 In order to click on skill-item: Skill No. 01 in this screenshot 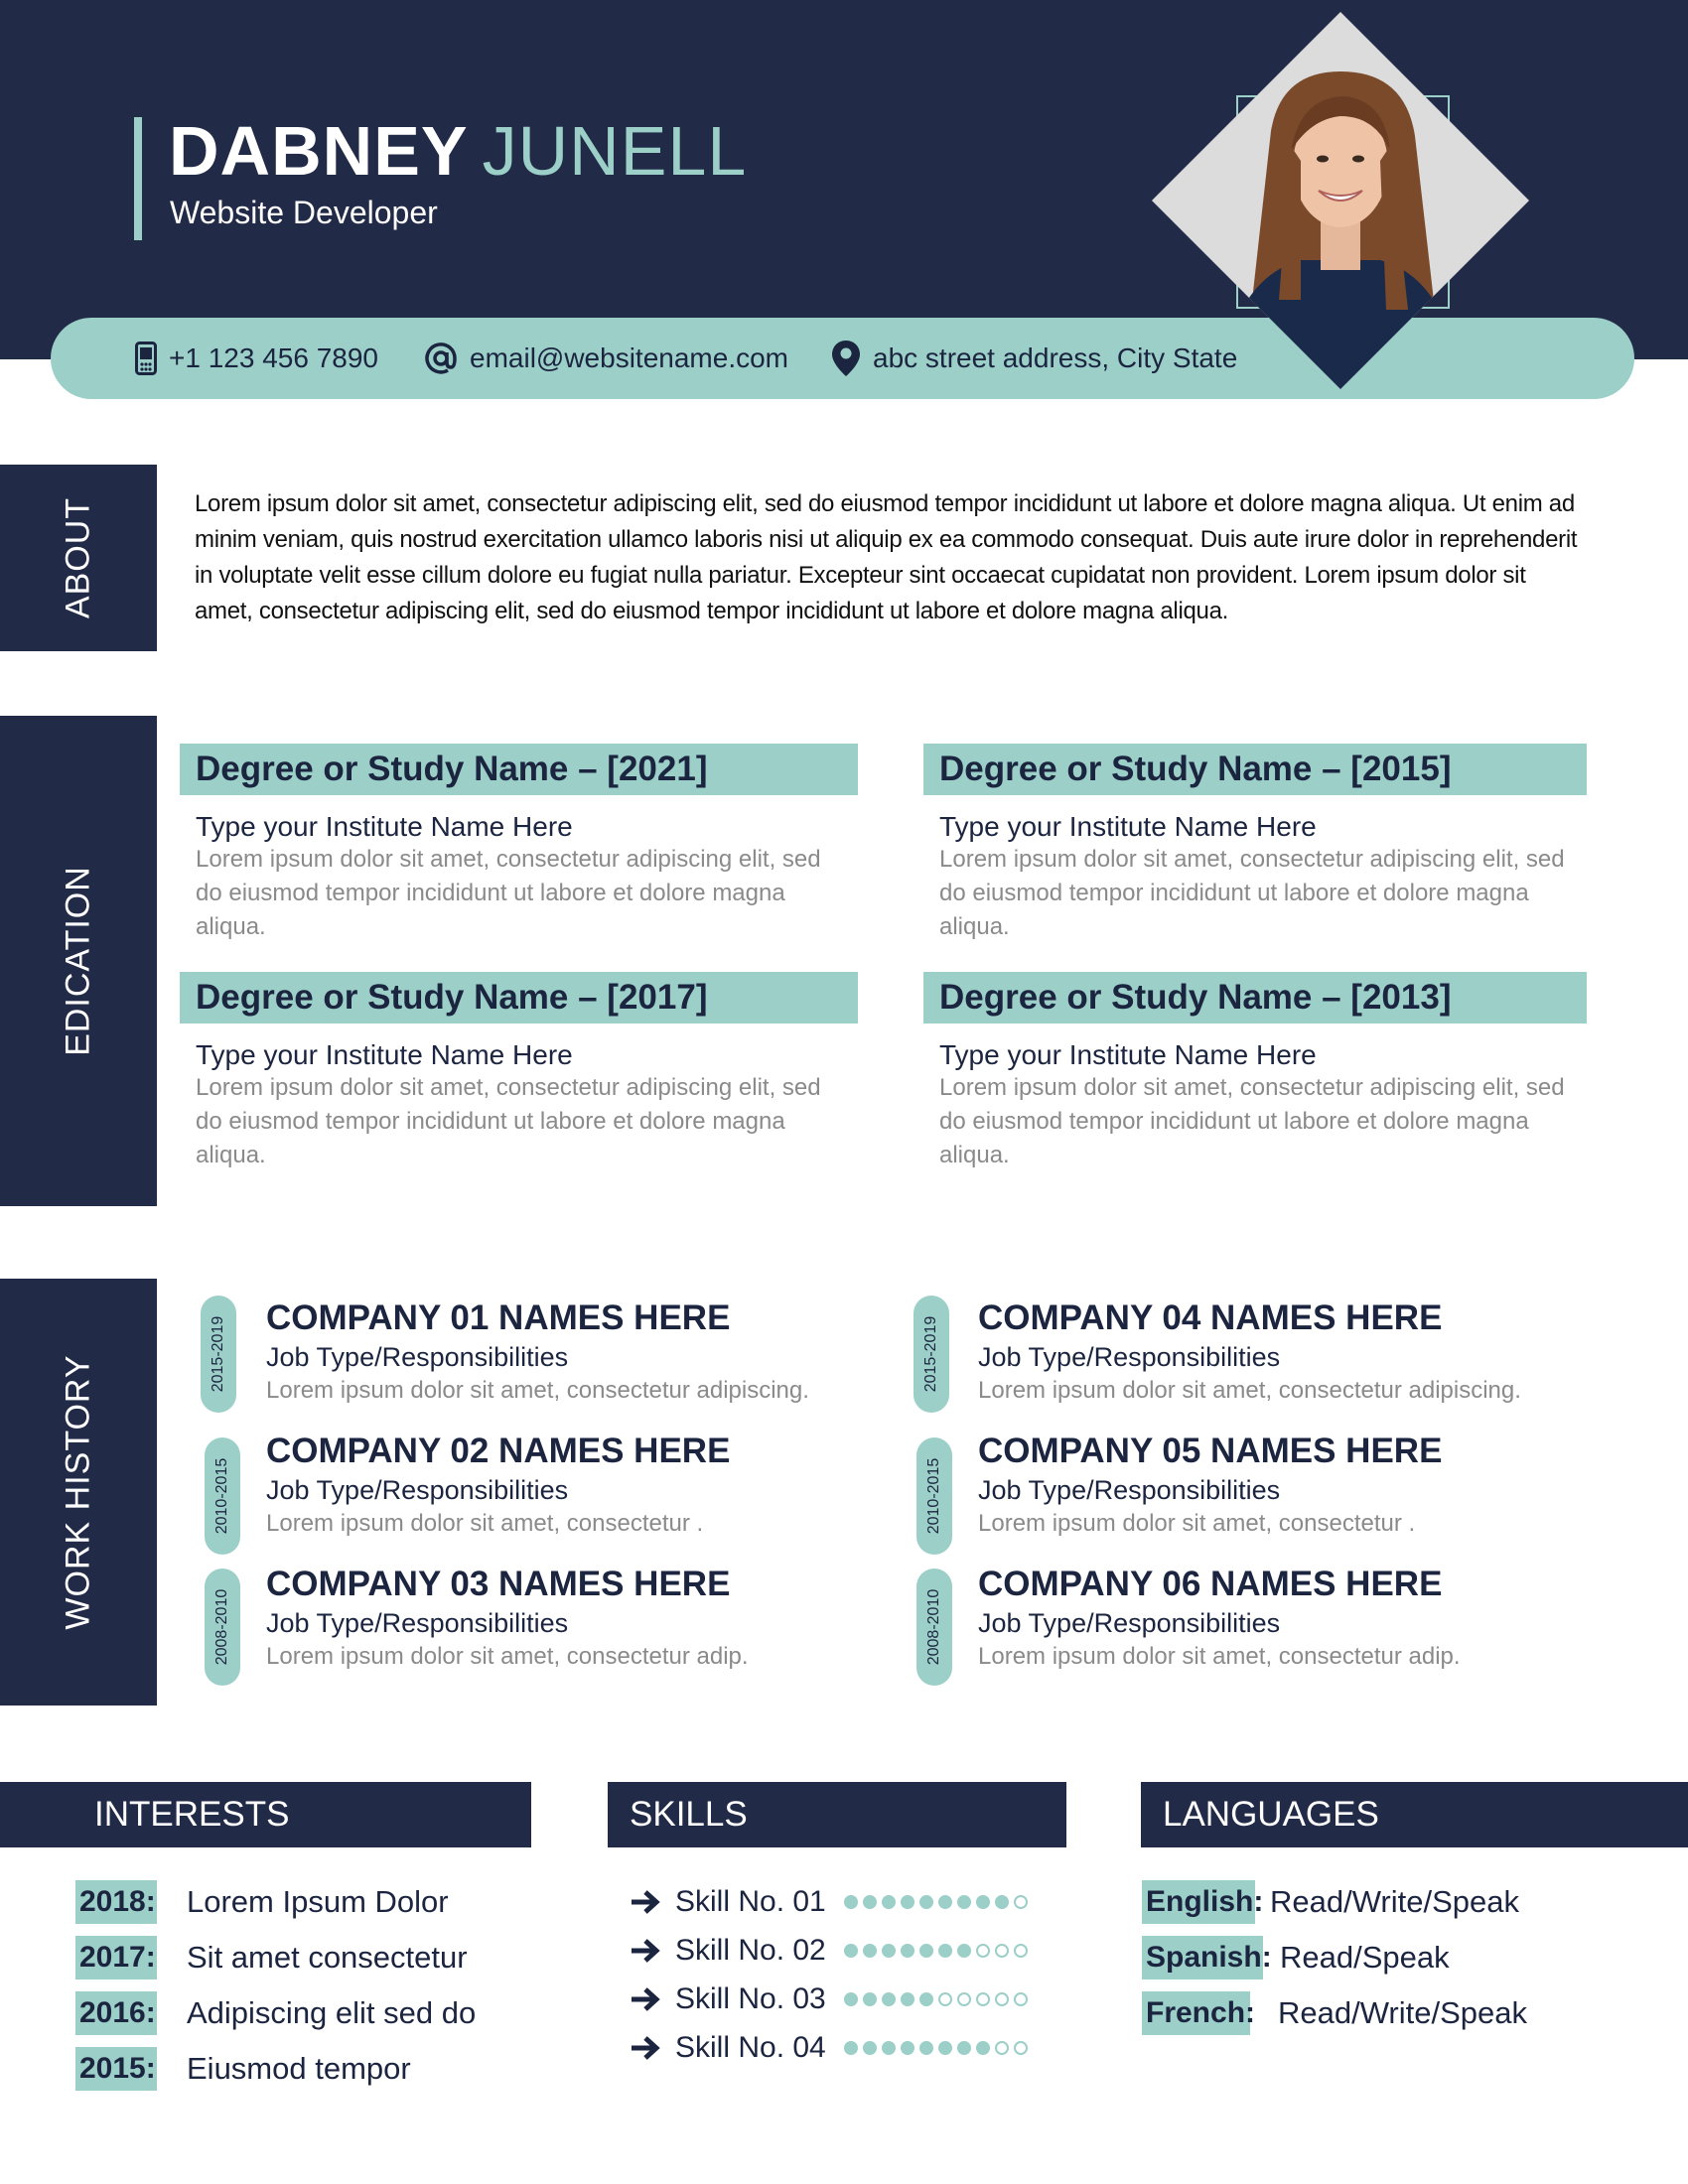, I will do `click(829, 1902)`.